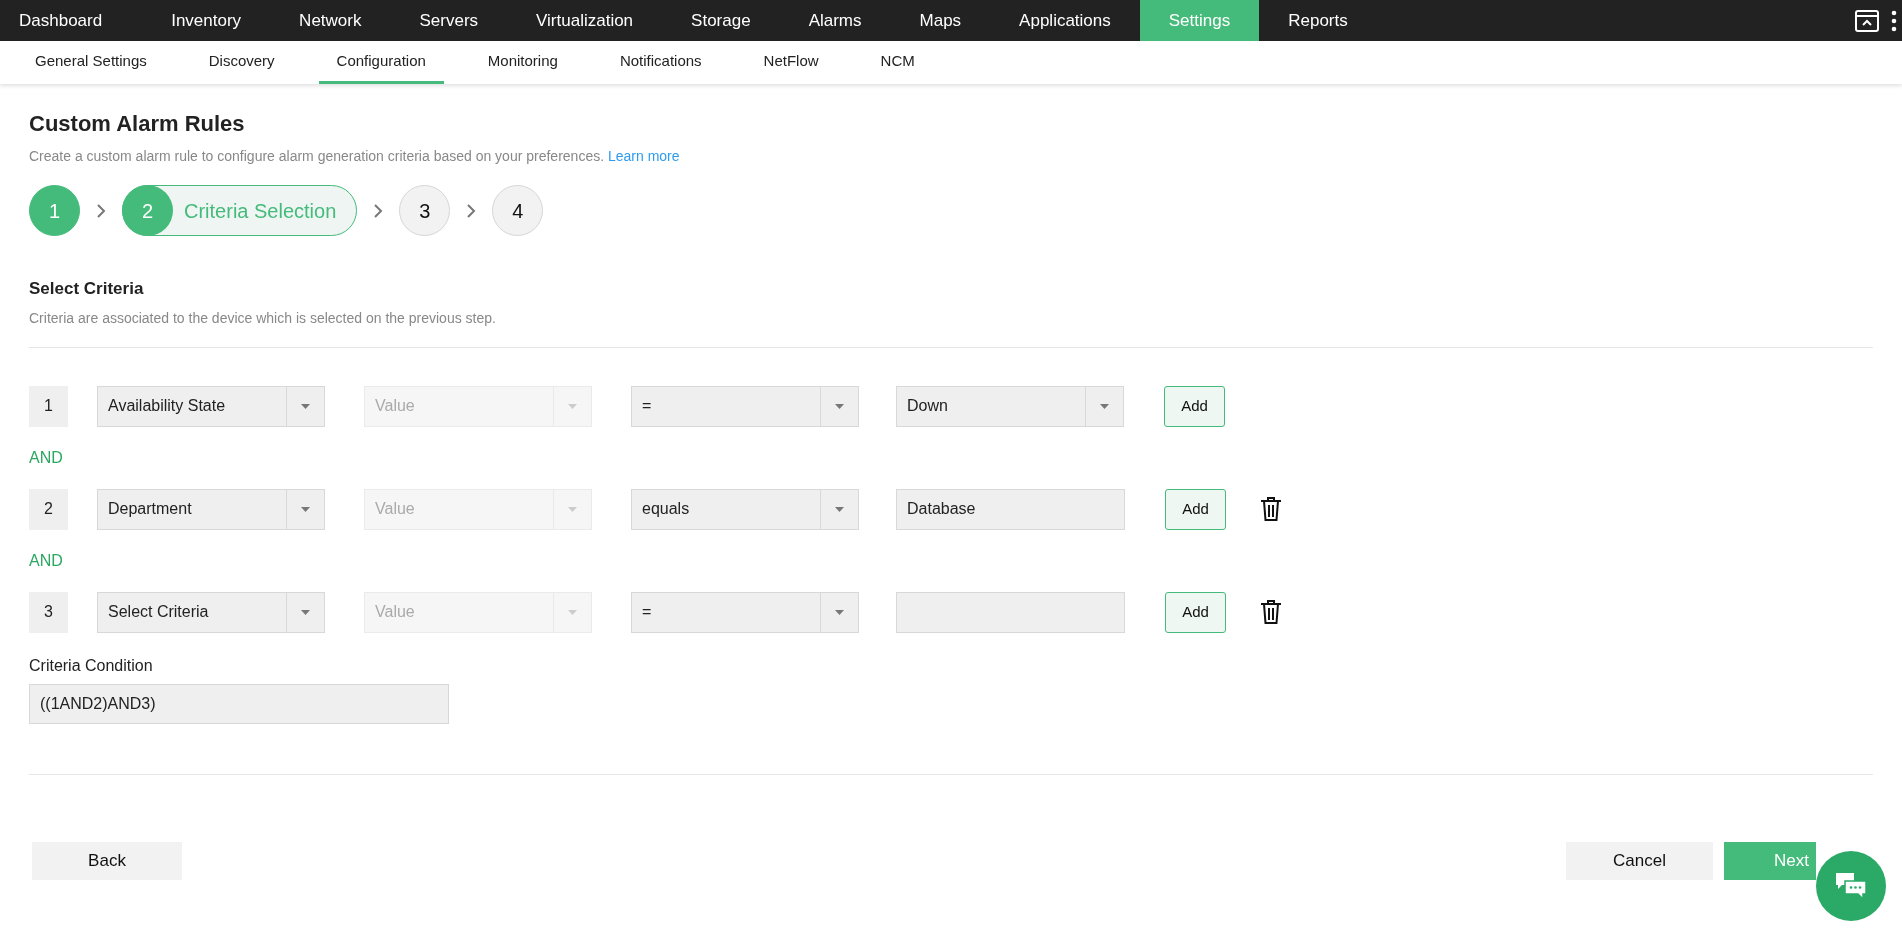  What do you see at coordinates (940, 20) in the screenshot?
I see `nav-tab: Maps` at bounding box center [940, 20].